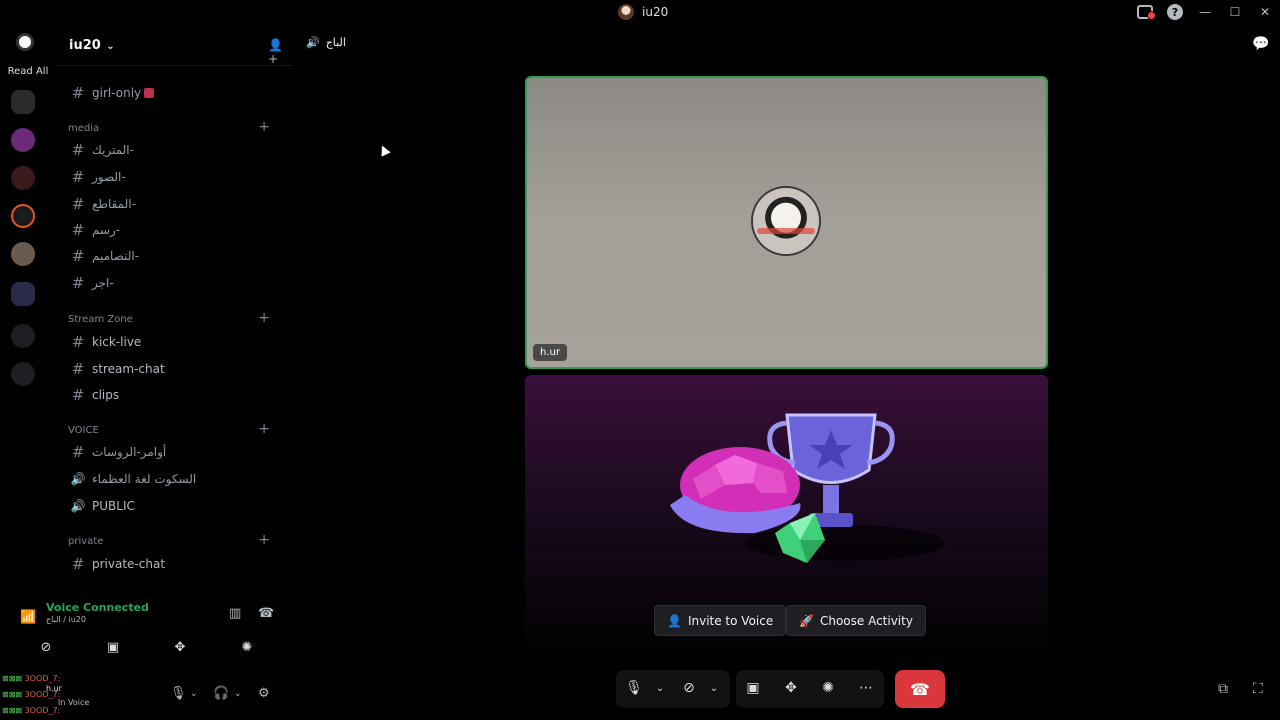 The width and height of the screenshot is (1280, 720). I want to click on channel-name: التصاميم-, so click(116, 256).